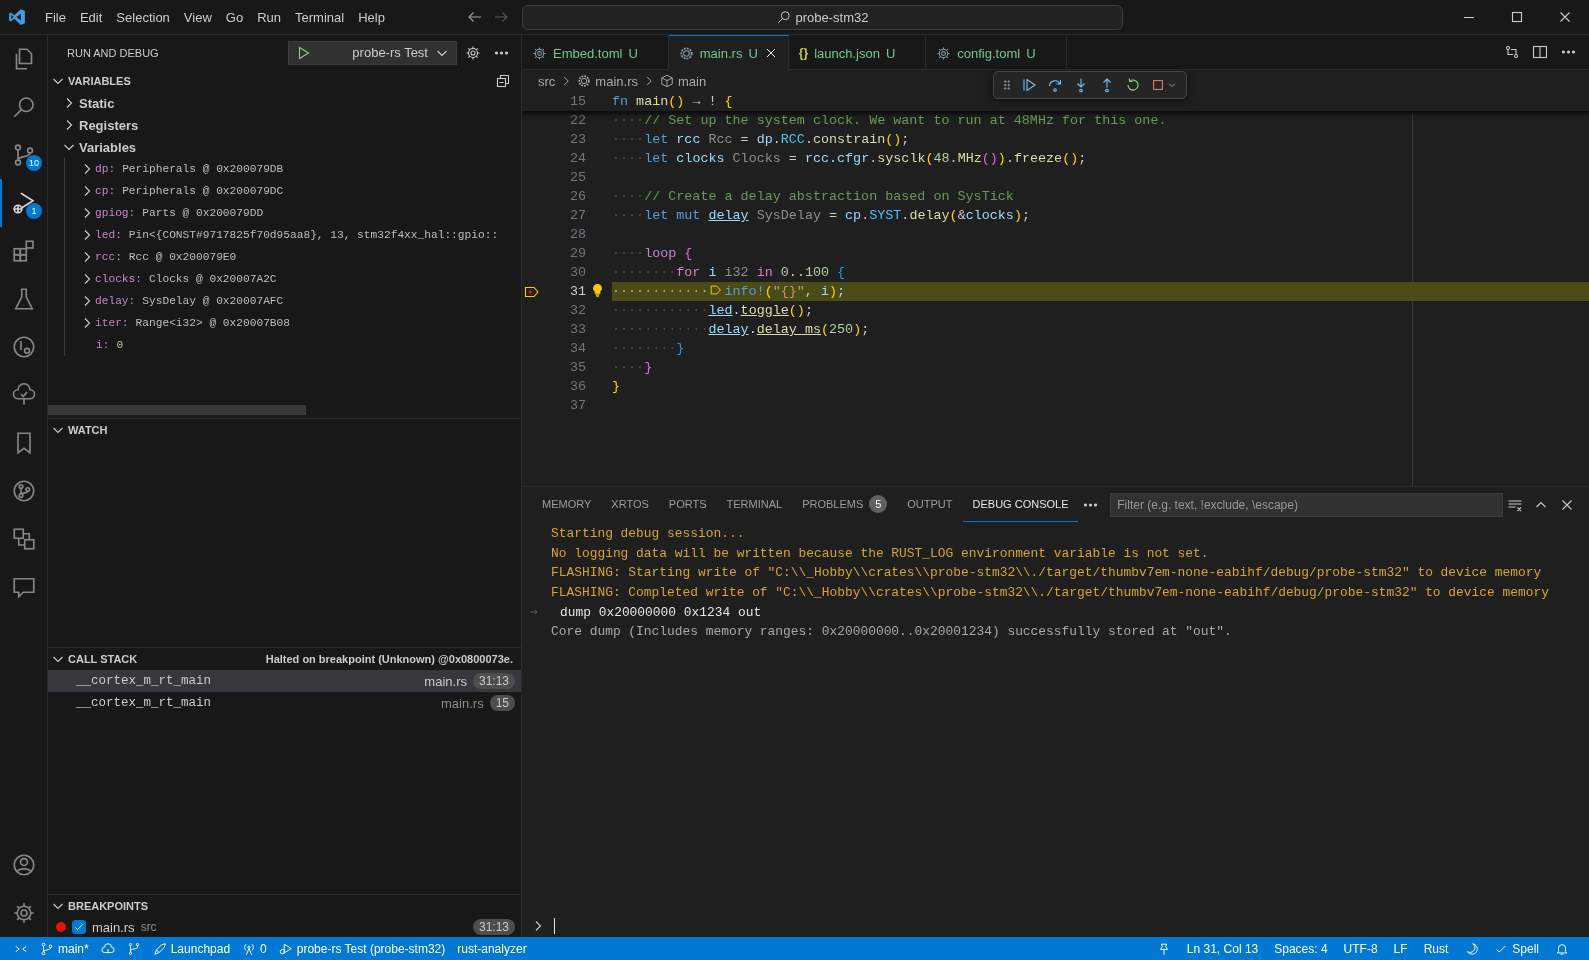 The width and height of the screenshot is (1589, 960). What do you see at coordinates (1436, 948) in the screenshot?
I see `status-bar-item: Rust` at bounding box center [1436, 948].